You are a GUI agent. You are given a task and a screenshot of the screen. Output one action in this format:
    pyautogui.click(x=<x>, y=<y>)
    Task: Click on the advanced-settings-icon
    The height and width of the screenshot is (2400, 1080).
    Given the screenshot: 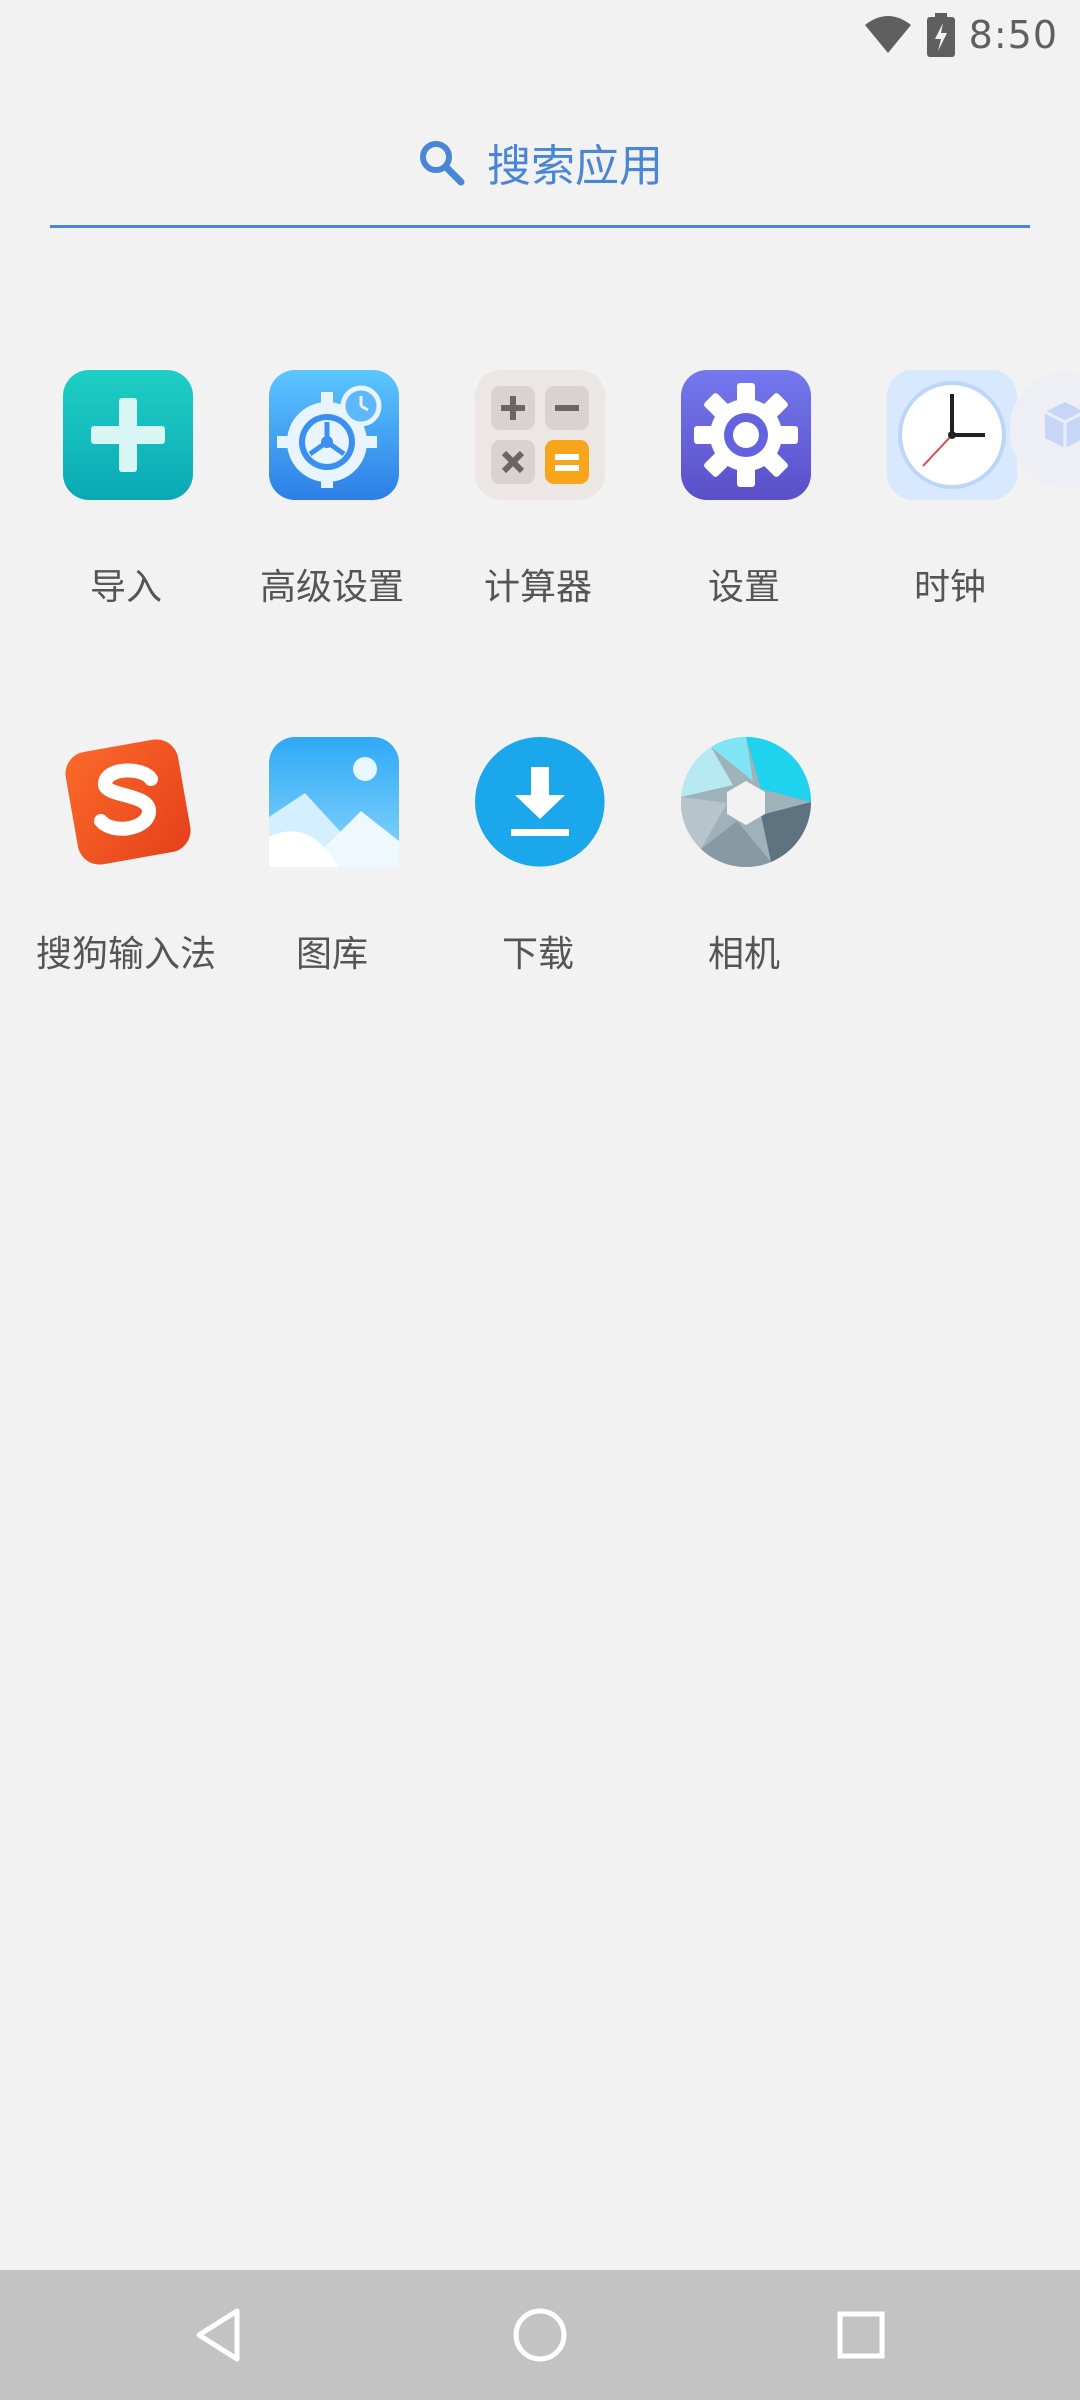 What is the action you would take?
    pyautogui.click(x=334, y=435)
    